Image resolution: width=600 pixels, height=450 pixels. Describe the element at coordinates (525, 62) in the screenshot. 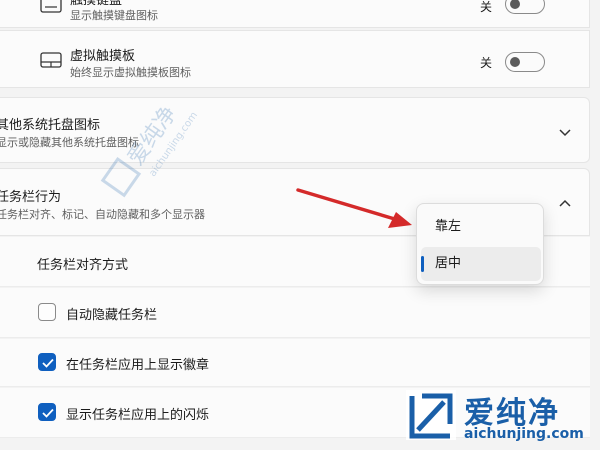

I see `virtual-touchpad-toggle` at that location.